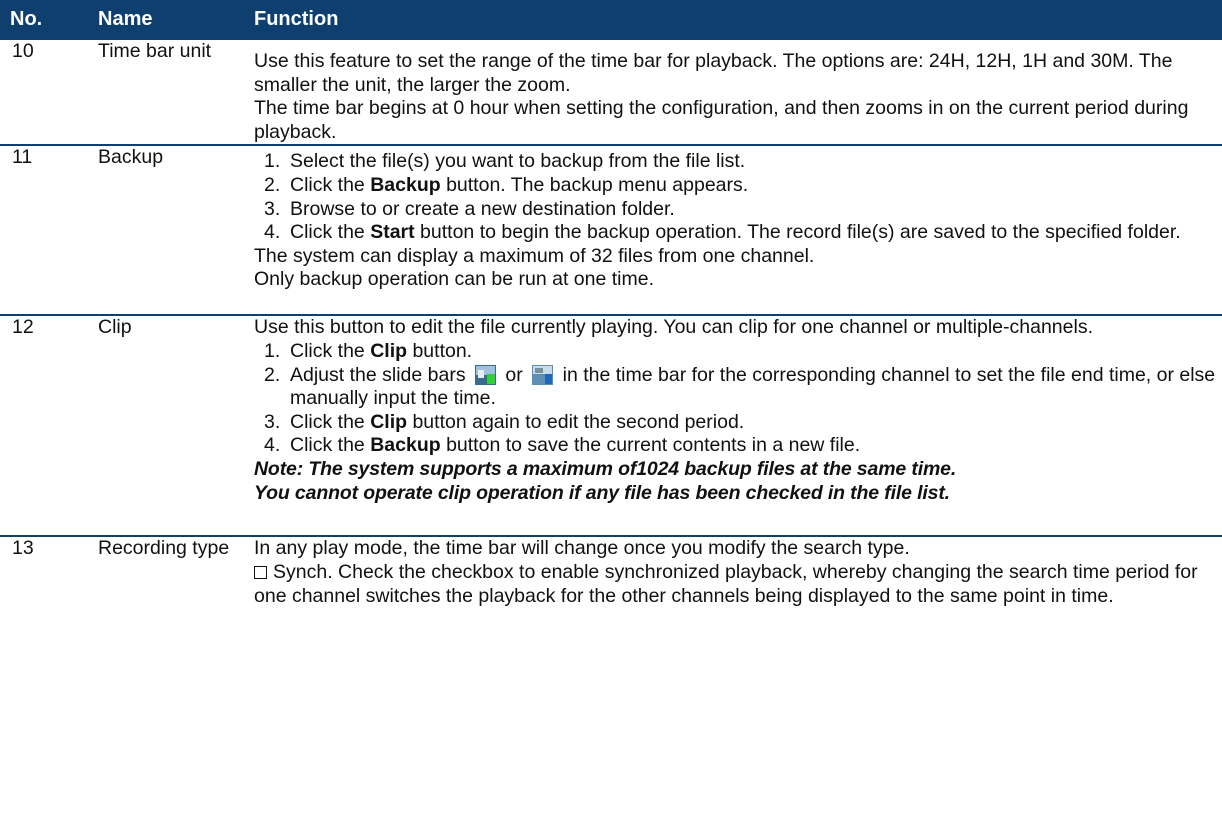 The image size is (1222, 837). What do you see at coordinates (23, 327) in the screenshot?
I see `row-number: 12` at bounding box center [23, 327].